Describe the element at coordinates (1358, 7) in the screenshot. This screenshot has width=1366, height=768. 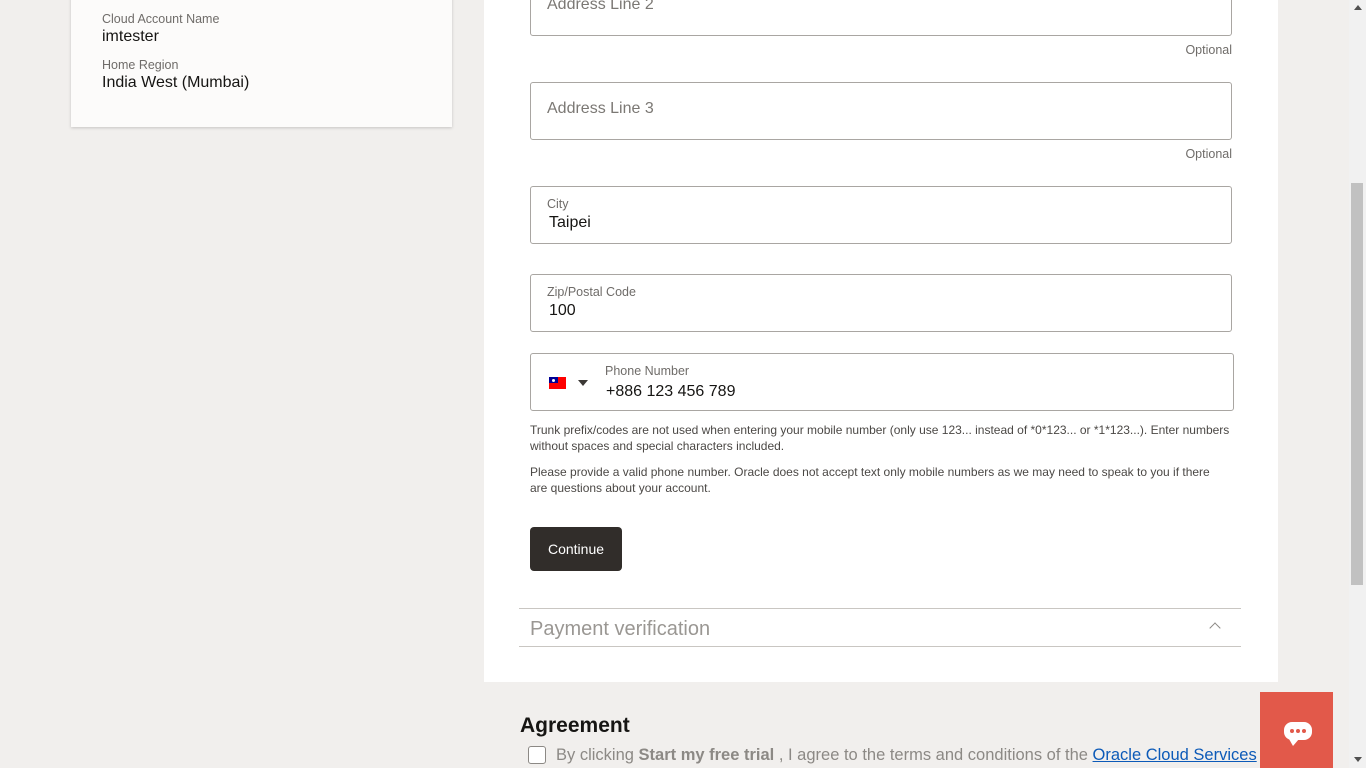
I see `scroll-up-arrow-icon` at that location.